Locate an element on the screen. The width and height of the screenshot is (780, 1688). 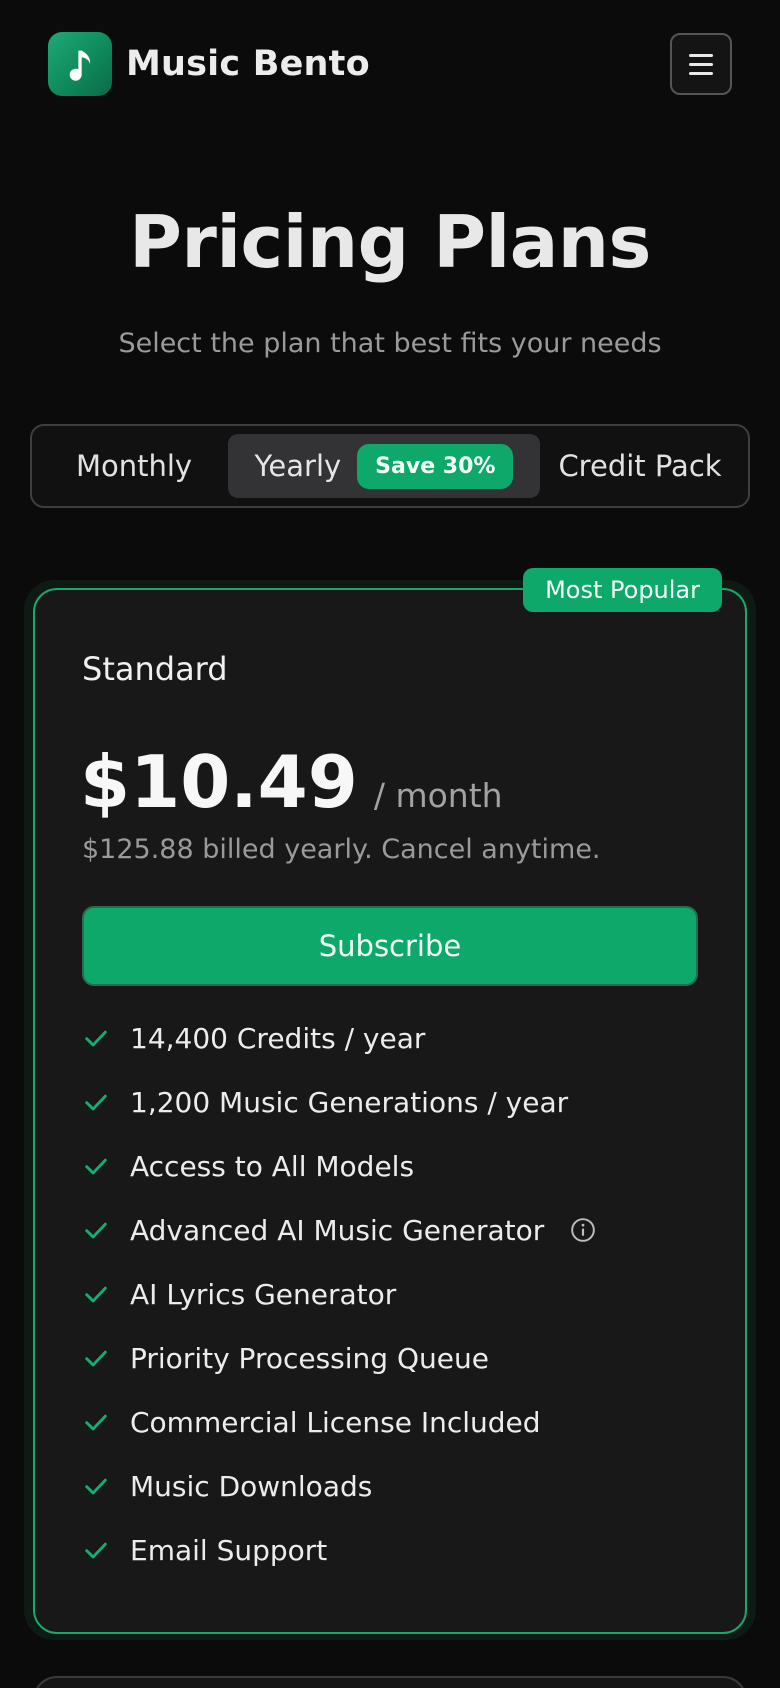
feature-label: 14,400 Credits / year is located at coordinates (278, 1038).